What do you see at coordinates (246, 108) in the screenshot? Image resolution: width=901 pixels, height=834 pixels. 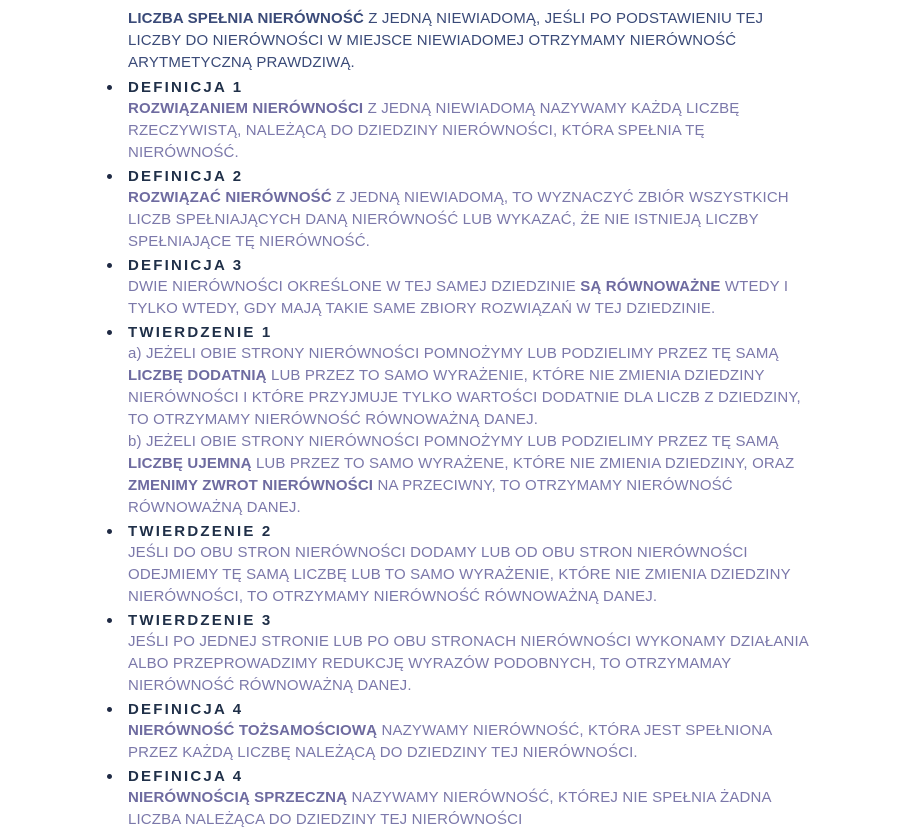 I see `emphasized-term: ROZWIĄZANIEM NIERÓWNOŚCI` at bounding box center [246, 108].